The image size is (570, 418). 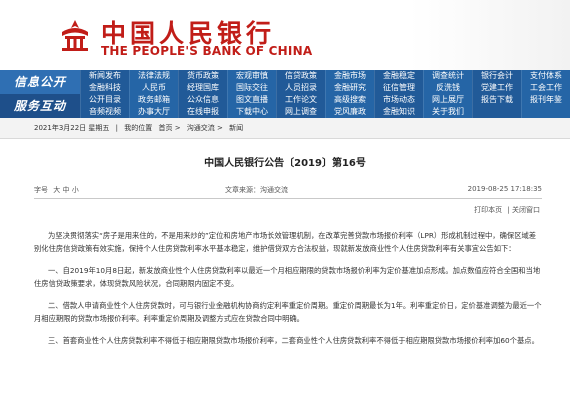 I want to click on nav-item: 货币政策, so click(x=202, y=76).